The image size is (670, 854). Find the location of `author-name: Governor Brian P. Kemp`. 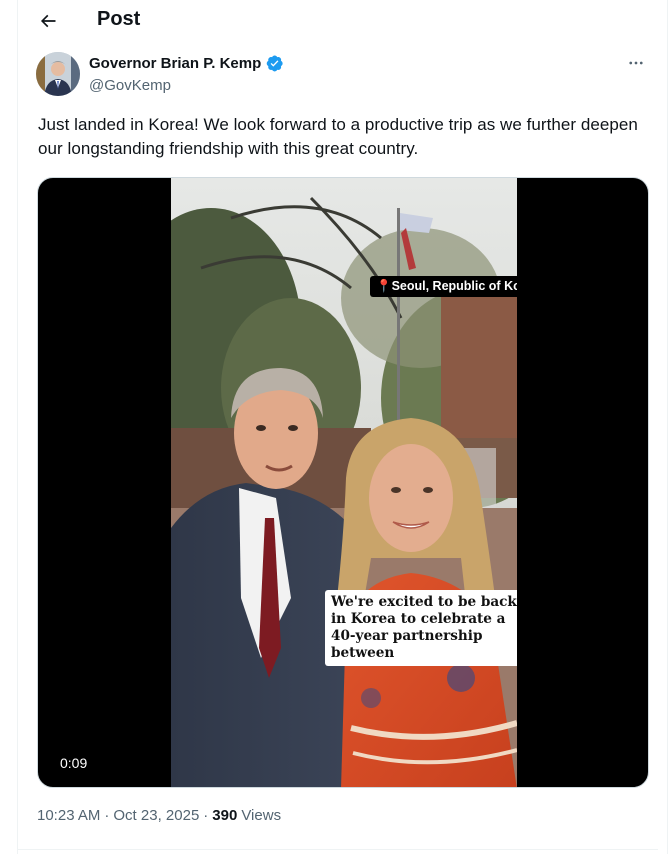

author-name: Governor Brian P. Kemp is located at coordinates (175, 63).